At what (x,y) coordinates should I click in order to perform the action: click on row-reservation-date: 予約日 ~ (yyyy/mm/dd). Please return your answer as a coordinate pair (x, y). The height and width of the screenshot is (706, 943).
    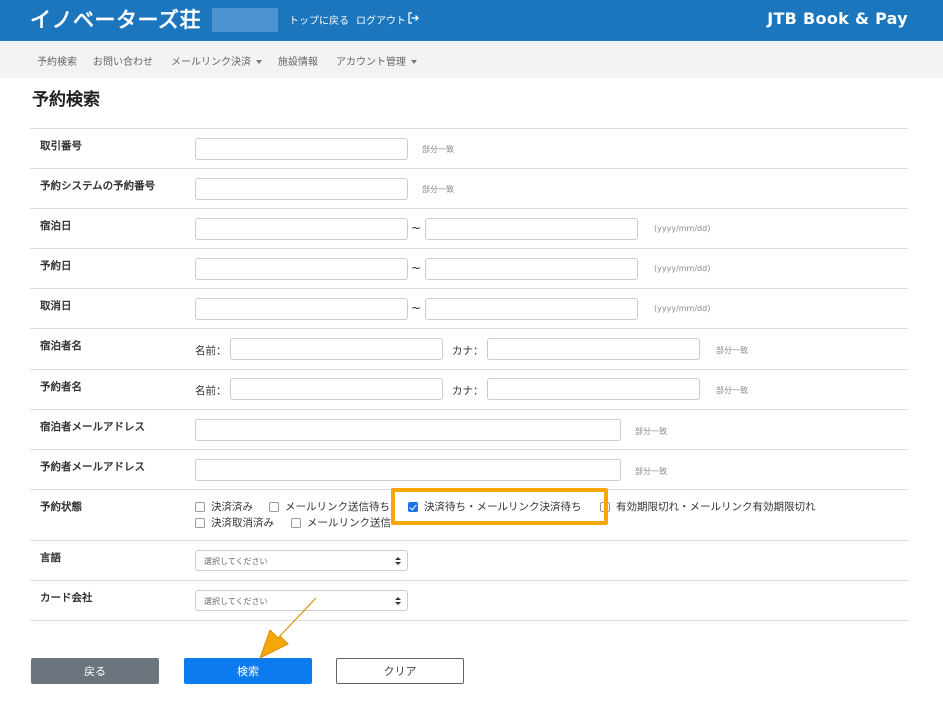
    Looking at the image, I should click on (469, 268).